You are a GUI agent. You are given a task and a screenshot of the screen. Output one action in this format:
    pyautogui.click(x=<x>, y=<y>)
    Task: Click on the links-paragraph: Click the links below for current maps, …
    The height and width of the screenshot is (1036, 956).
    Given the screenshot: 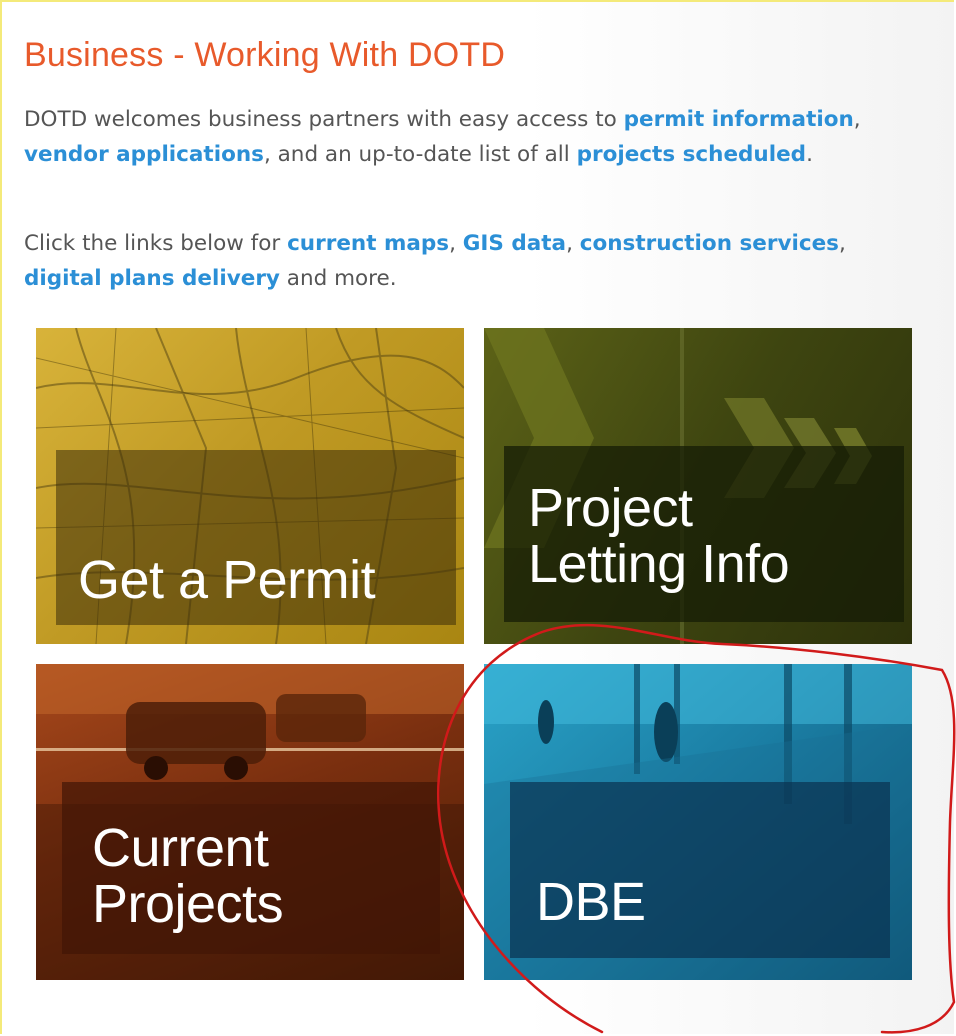 What is the action you would take?
    pyautogui.click(x=474, y=261)
    